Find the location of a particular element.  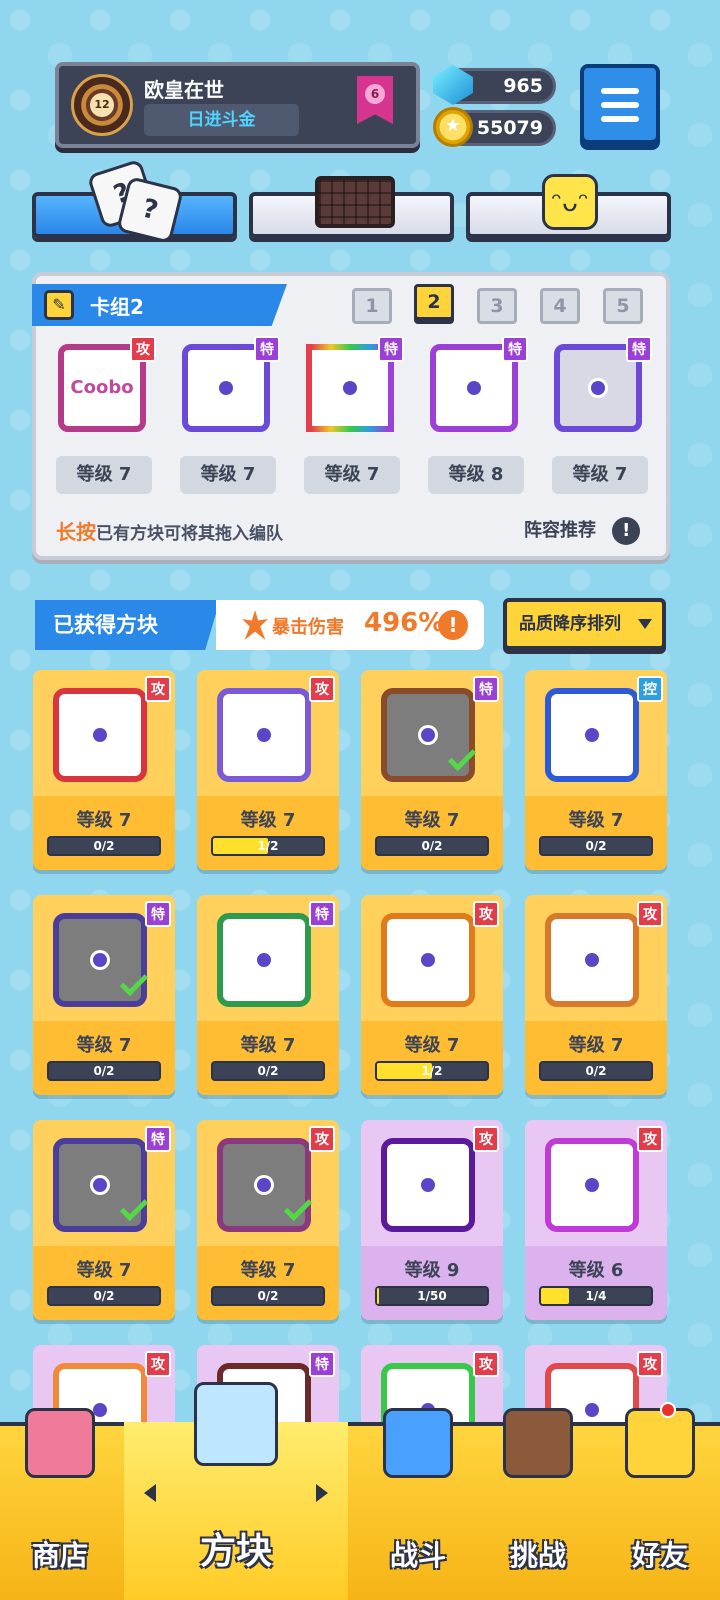

upgrade-progress-bar: 1/2 is located at coordinates (268, 846).